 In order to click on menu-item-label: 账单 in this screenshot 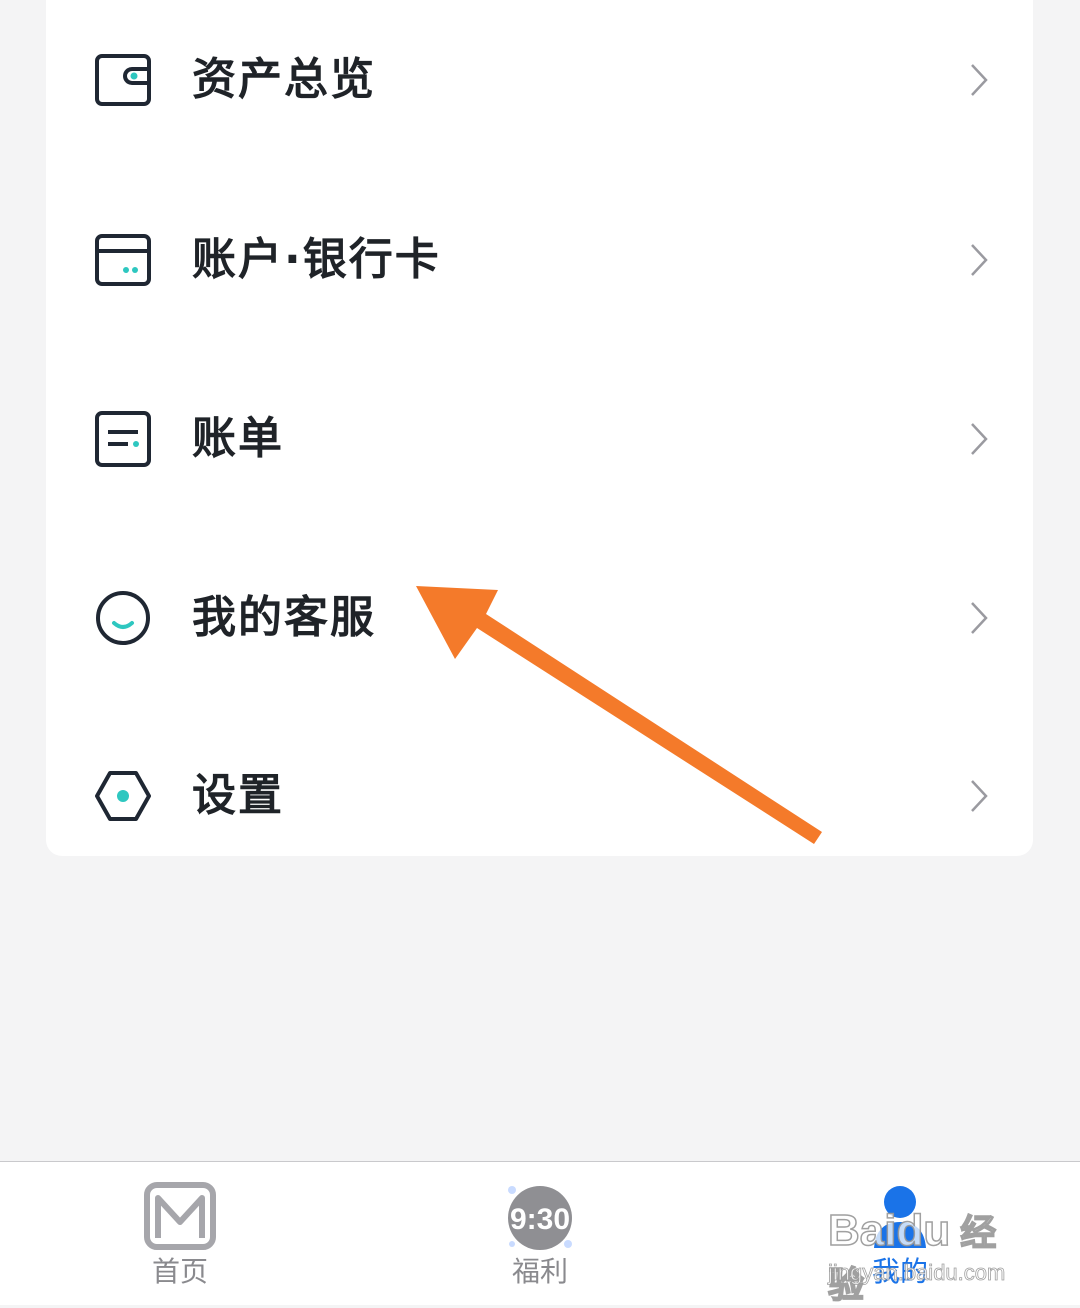, I will do `click(238, 438)`.